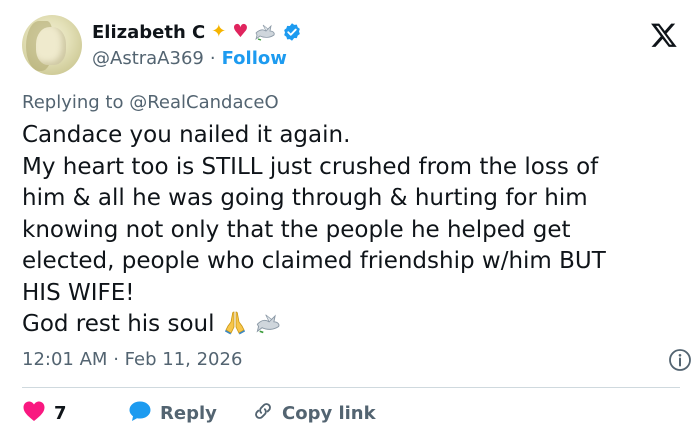 Image resolution: width=700 pixels, height=440 pixels. What do you see at coordinates (351, 387) in the screenshot?
I see `divider` at bounding box center [351, 387].